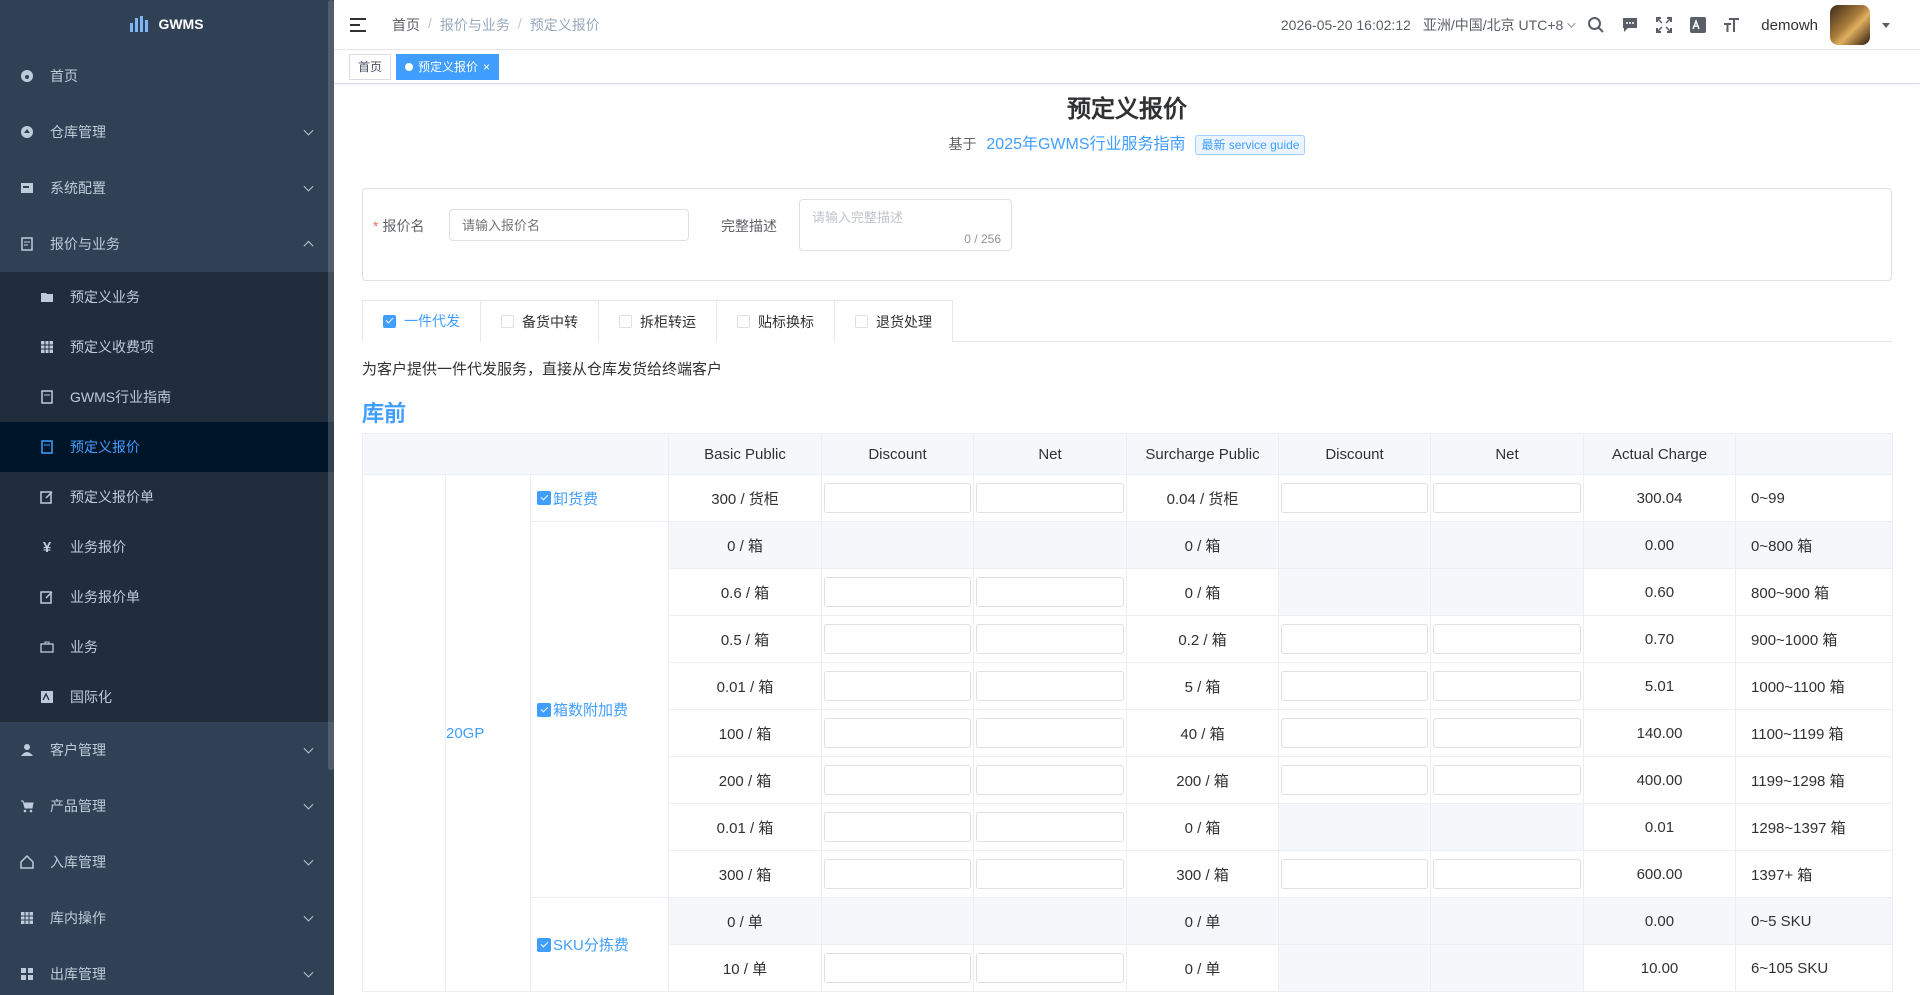  I want to click on font-size-icon, so click(1732, 25).